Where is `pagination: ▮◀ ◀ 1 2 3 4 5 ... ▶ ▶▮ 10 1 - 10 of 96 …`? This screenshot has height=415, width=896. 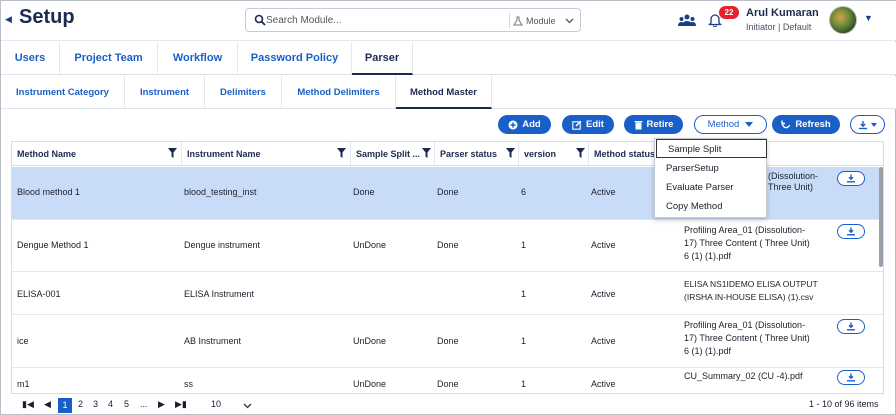 pagination: ▮◀ ◀ 1 2 3 4 5 ... ▶ ▶▮ 10 1 - 10 of 96 … is located at coordinates (447, 406).